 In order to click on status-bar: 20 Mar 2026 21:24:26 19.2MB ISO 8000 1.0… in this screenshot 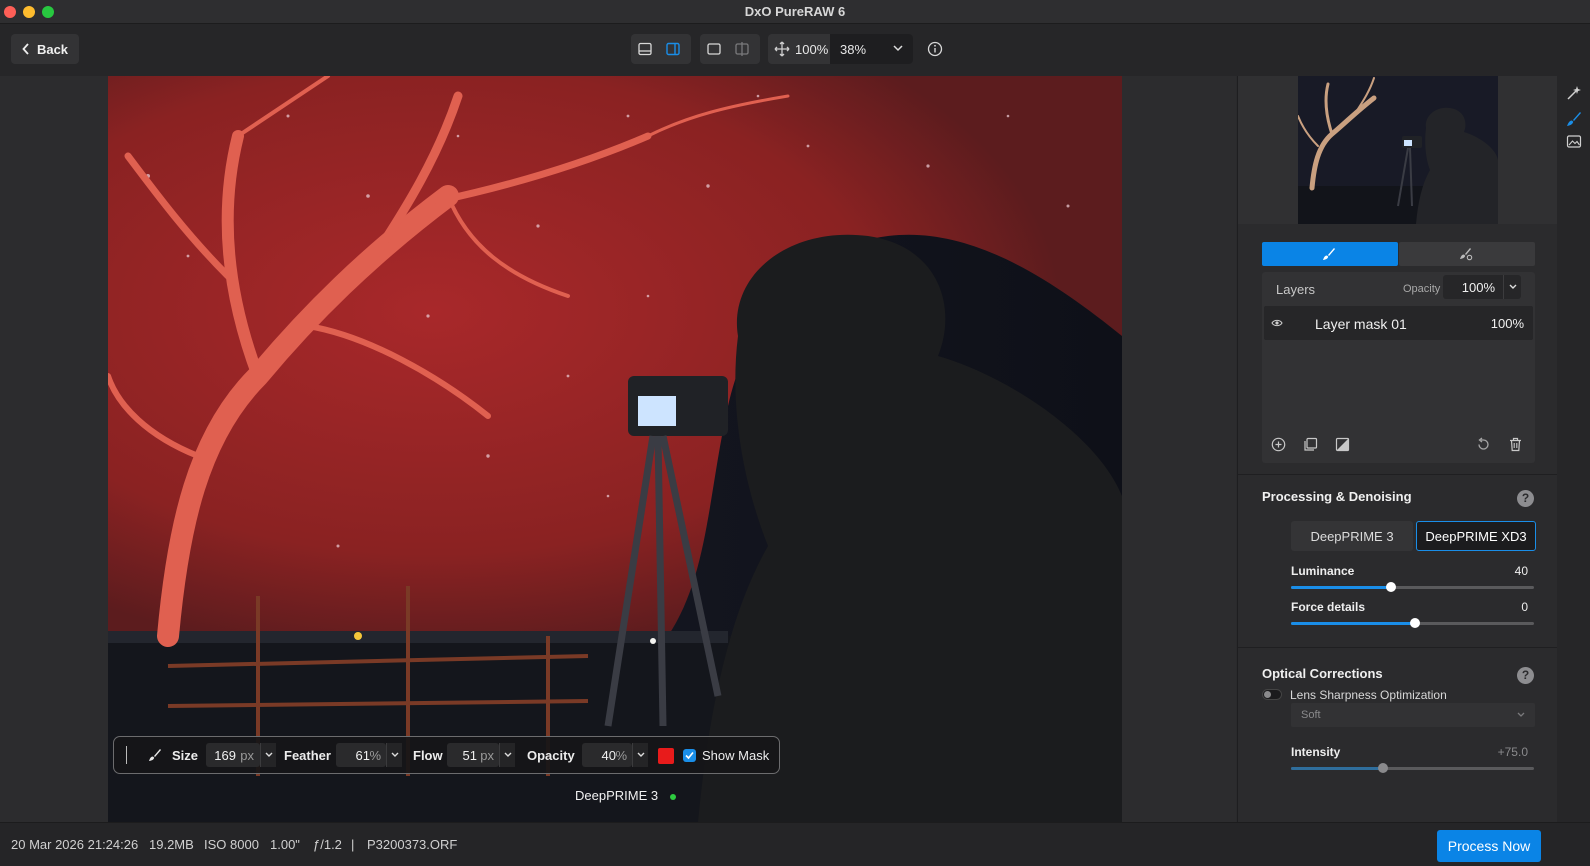, I will do `click(795, 844)`.